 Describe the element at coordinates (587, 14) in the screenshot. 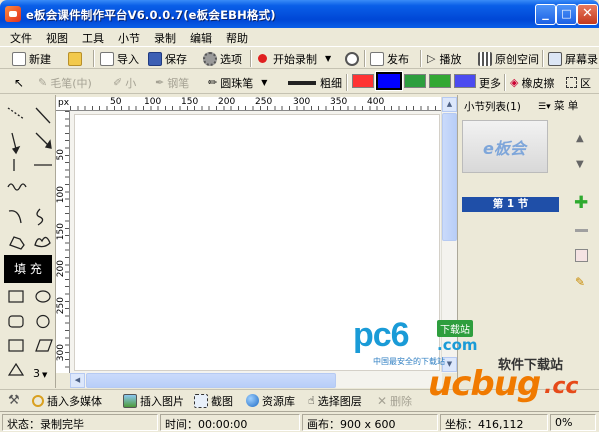

I see `close-button: ✕` at that location.